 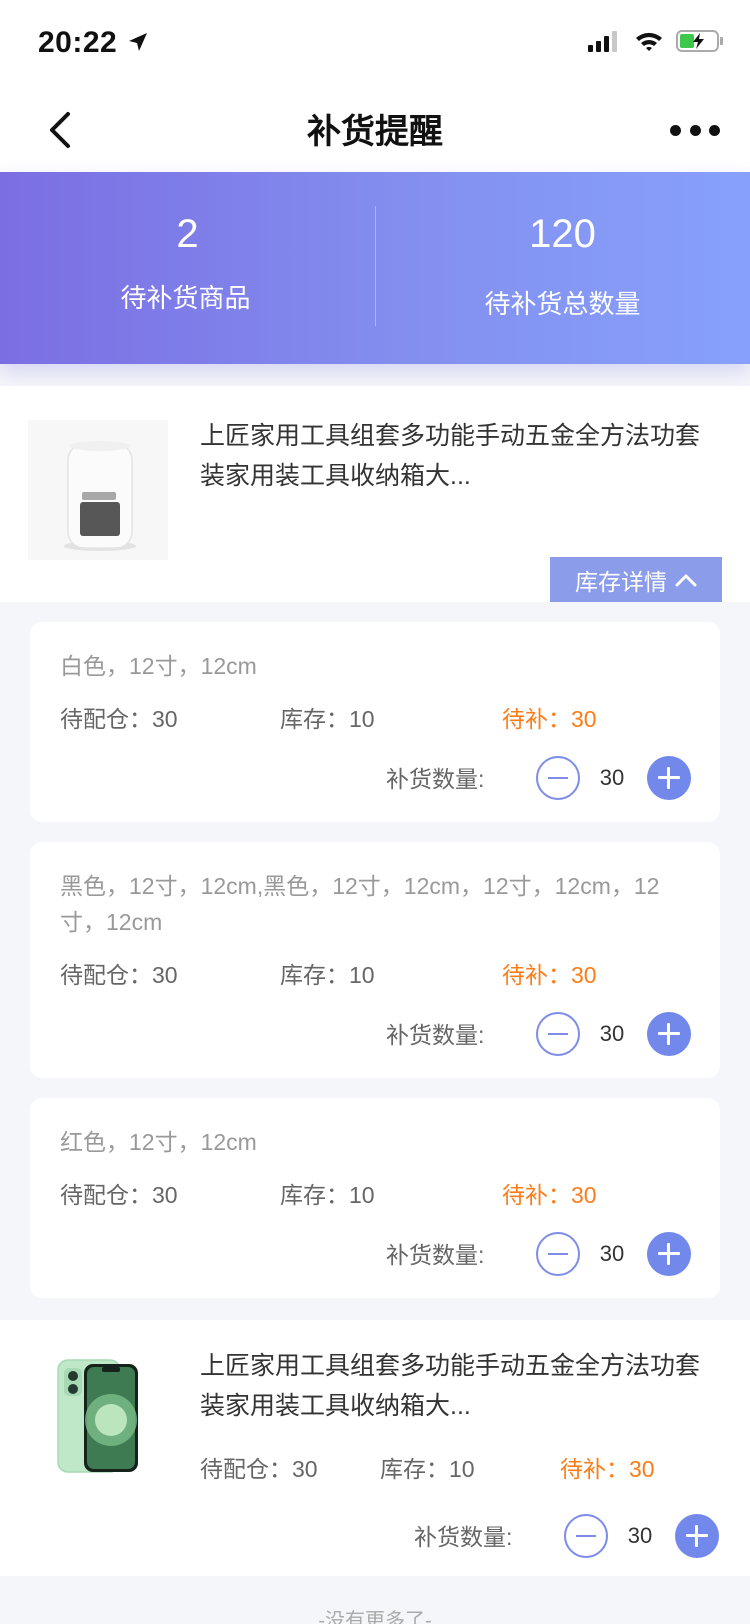 I want to click on product-image-phone, so click(x=99, y=1416).